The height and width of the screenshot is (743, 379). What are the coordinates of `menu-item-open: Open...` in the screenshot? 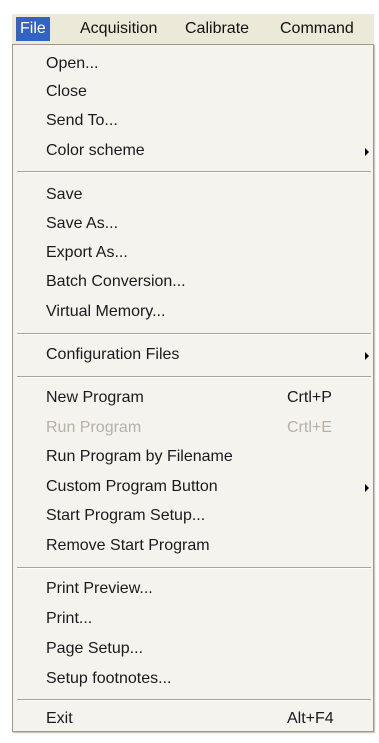 It's located at (193, 64).